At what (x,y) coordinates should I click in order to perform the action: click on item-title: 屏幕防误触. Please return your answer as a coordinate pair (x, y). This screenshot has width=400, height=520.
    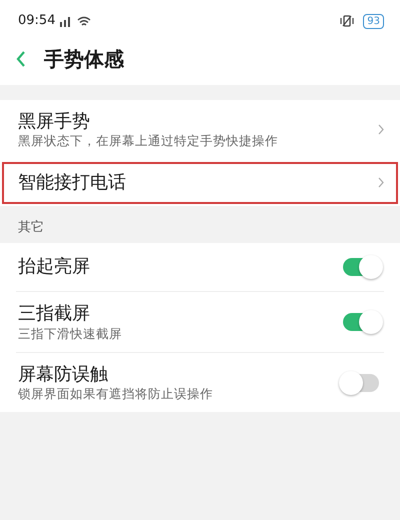
    Looking at the image, I should click on (63, 374).